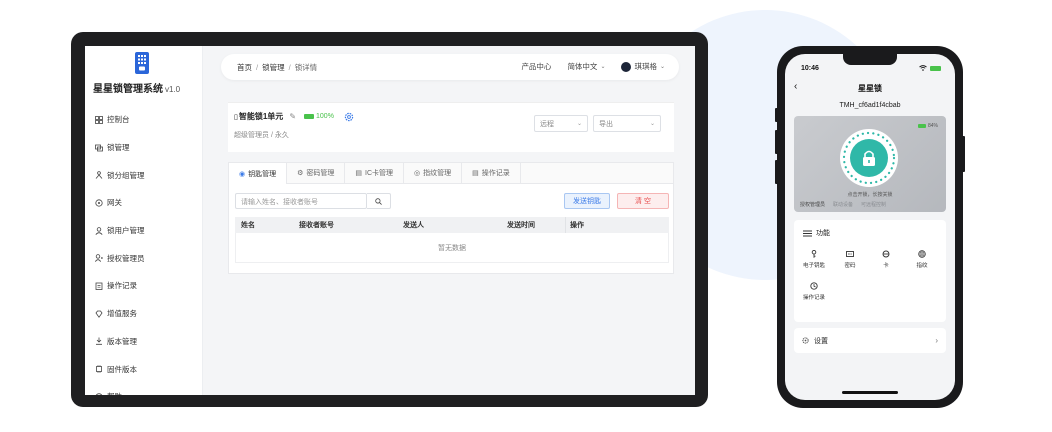  I want to click on sidebar-item-version-management: 版本管理, so click(144, 342).